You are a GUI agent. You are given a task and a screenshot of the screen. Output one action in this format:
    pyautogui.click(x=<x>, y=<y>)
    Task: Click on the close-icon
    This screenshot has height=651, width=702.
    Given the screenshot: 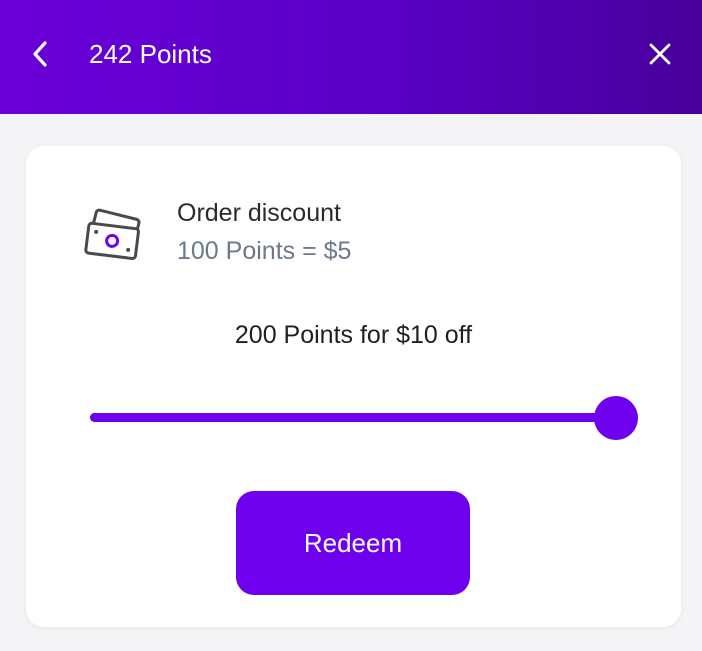 What is the action you would take?
    pyautogui.click(x=660, y=54)
    